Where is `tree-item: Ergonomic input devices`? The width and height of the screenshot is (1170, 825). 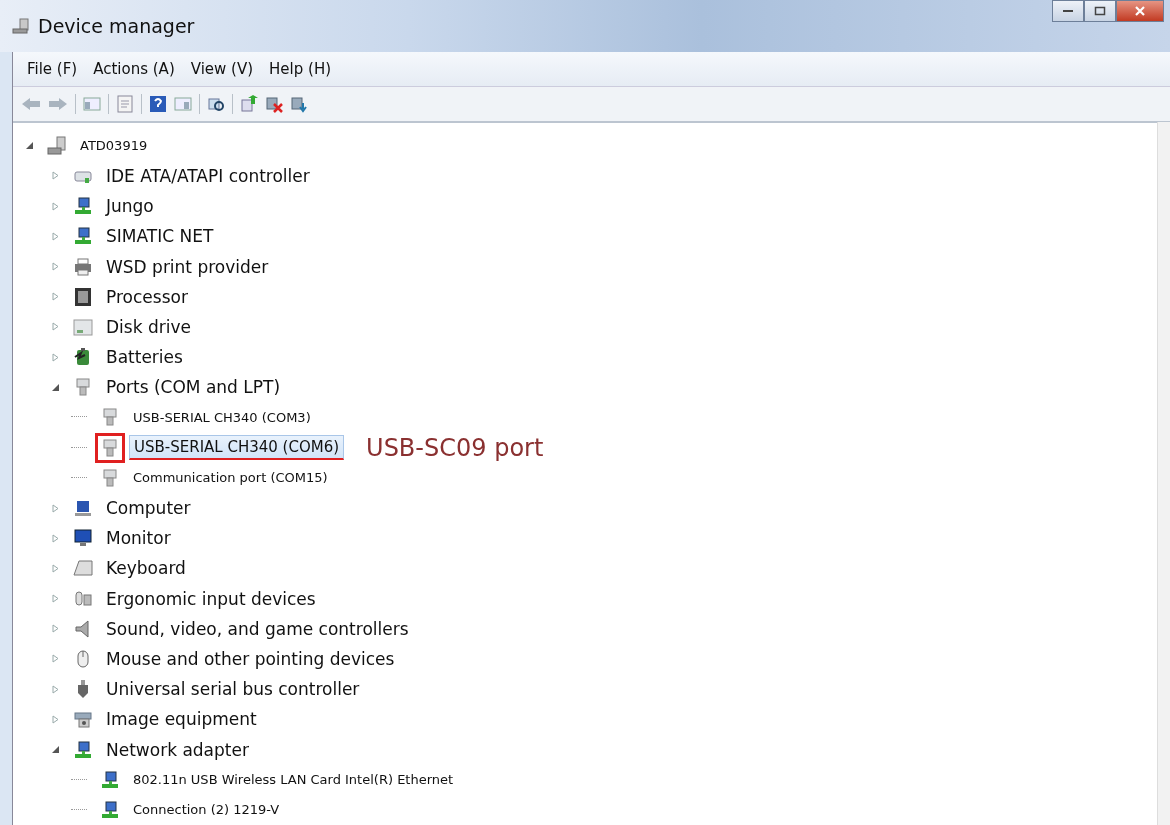 tree-item: Ergonomic input devices is located at coordinates (211, 598).